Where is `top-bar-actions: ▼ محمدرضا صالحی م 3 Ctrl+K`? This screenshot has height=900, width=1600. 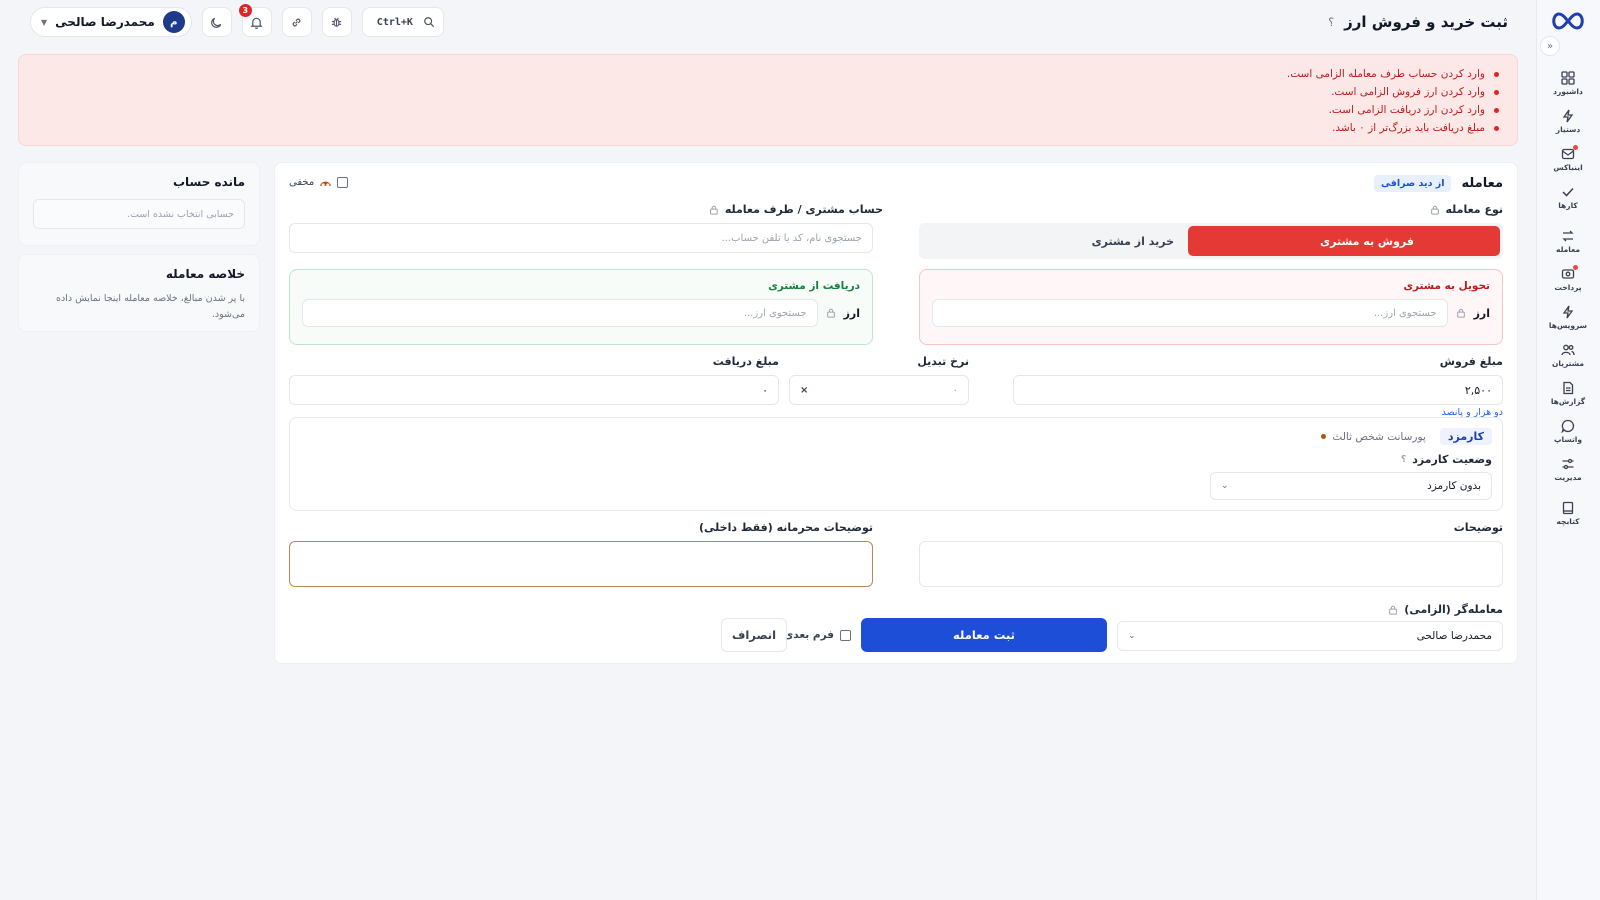
top-bar-actions: ▼ محمدرضا صالحی م 3 Ctrl+K is located at coordinates (237, 20).